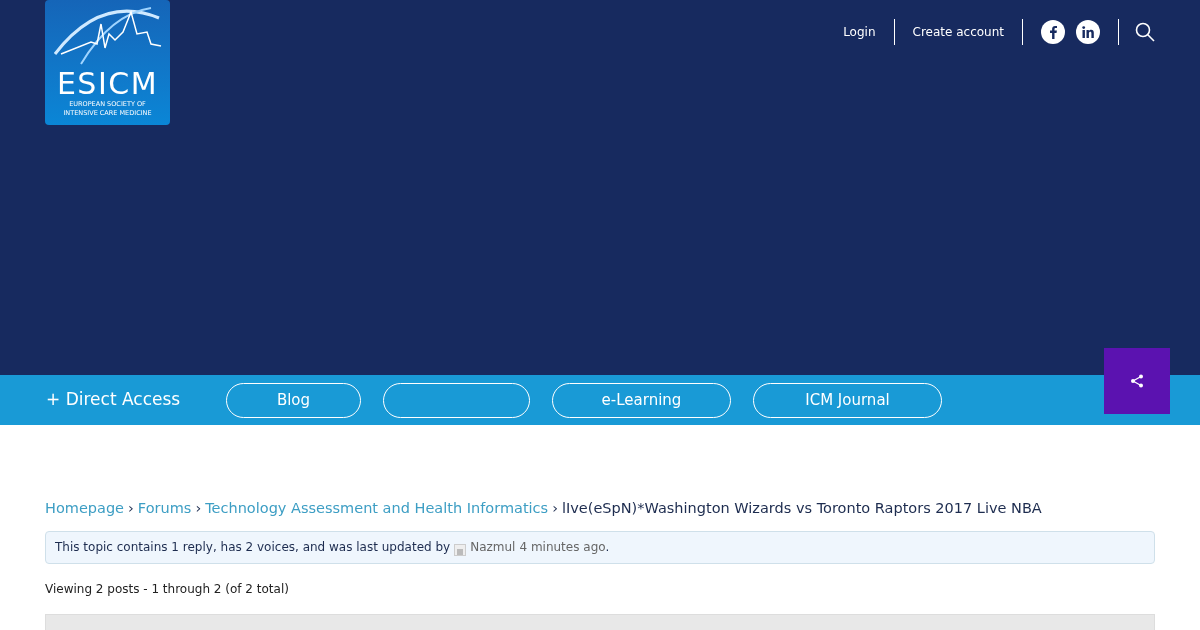 Image resolution: width=1200 pixels, height=630 pixels. Describe the element at coordinates (958, 32) in the screenshot. I see `header-link: Create account` at that location.